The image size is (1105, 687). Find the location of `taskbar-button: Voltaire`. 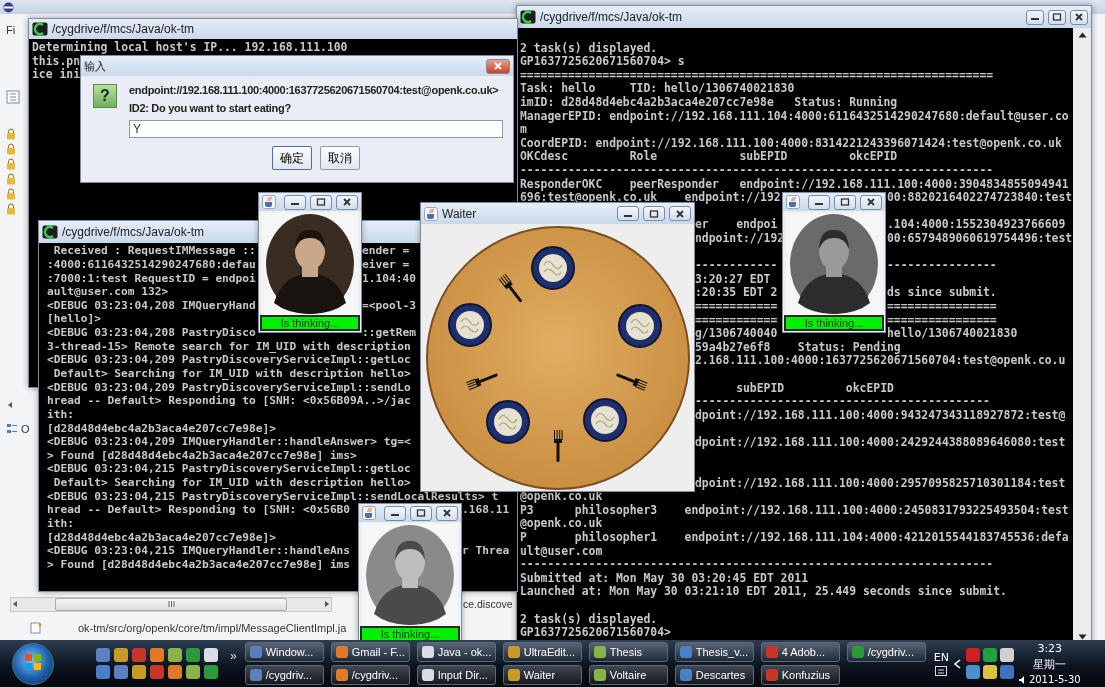

taskbar-button: Voltaire is located at coordinates (628, 675).